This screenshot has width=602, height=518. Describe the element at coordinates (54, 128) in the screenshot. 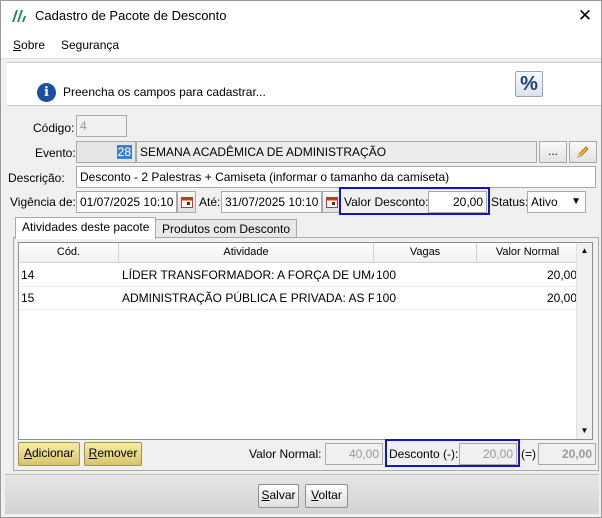

I see `codigo-label: Código:` at that location.